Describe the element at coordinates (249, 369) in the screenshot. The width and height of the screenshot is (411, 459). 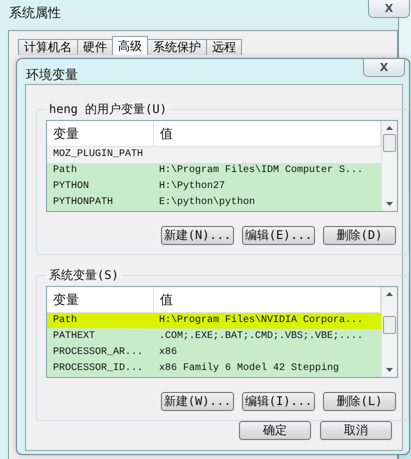
I see `variable-value: x86 Family 6 Model 42 Stepping` at that location.